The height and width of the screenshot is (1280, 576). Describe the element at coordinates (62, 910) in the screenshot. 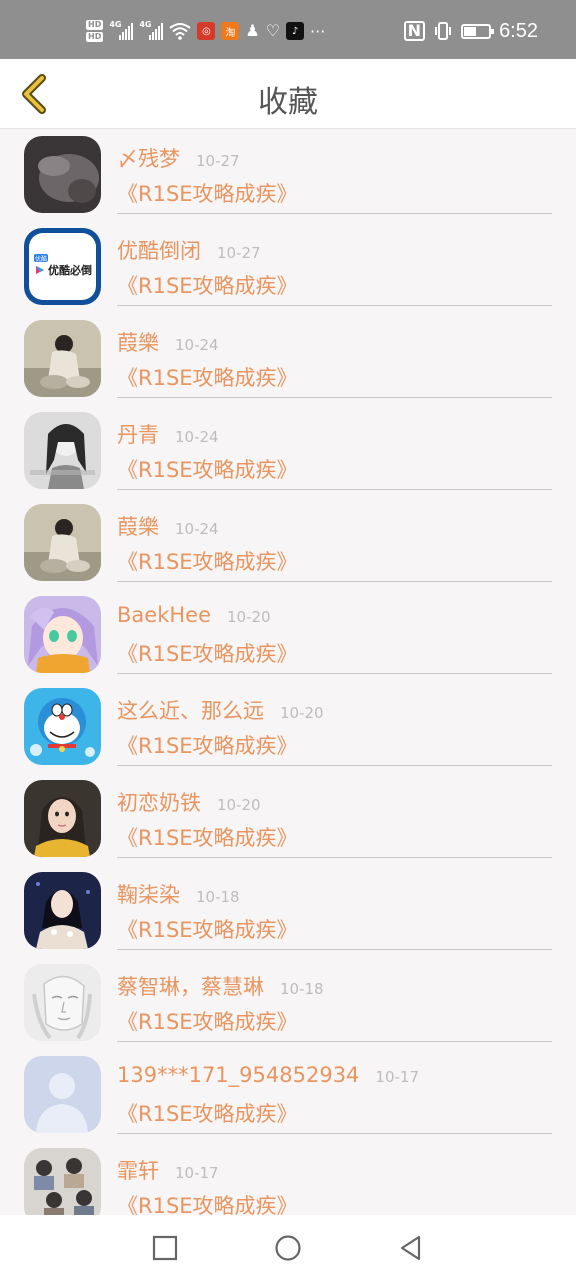

I see `avatar-girl-dark-bg` at that location.